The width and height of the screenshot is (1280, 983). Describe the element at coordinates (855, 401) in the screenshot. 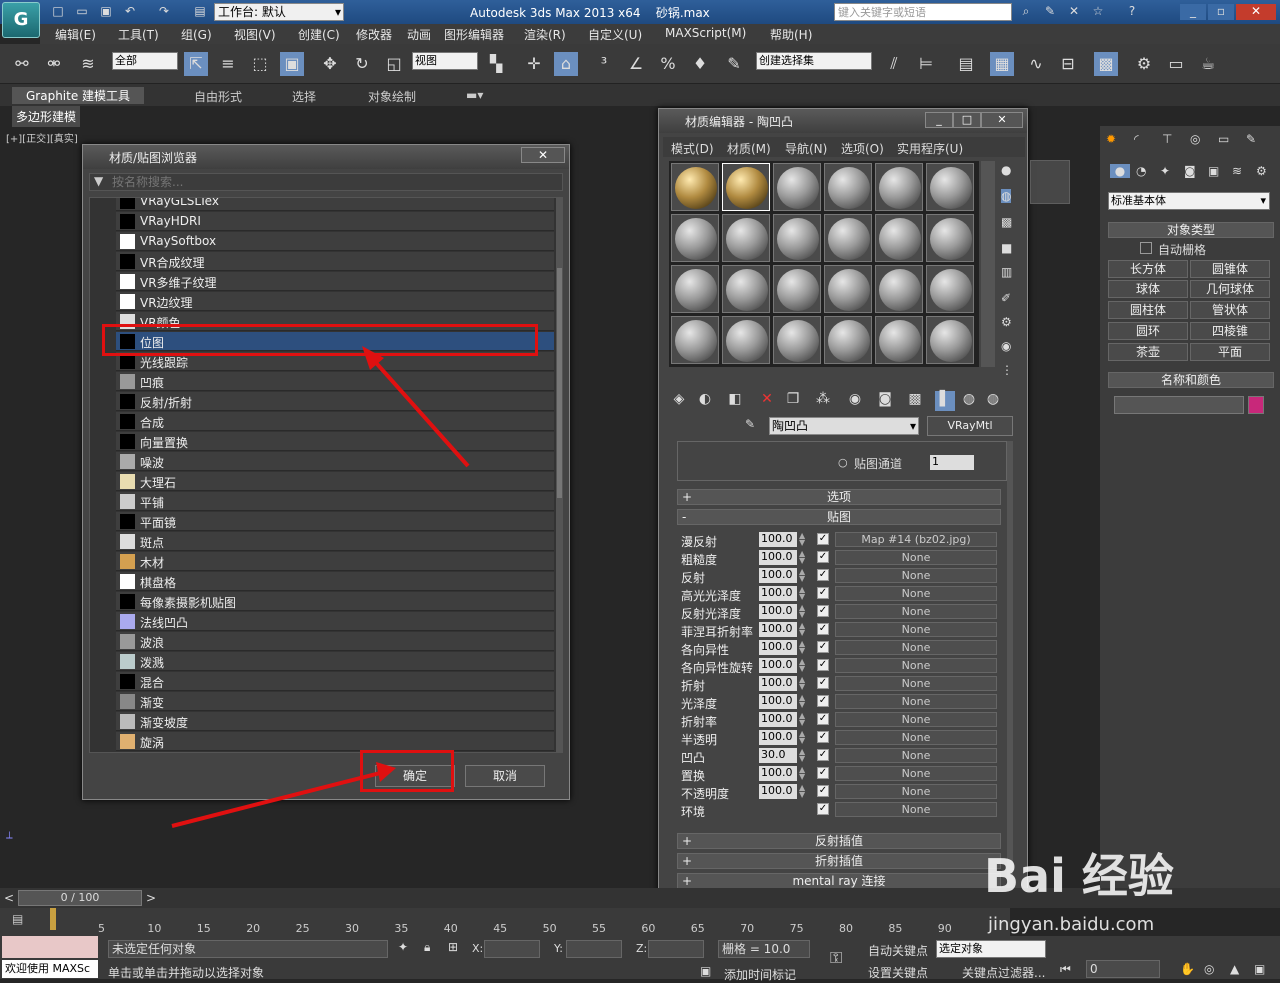

I see `put-library-icon: ◉` at that location.